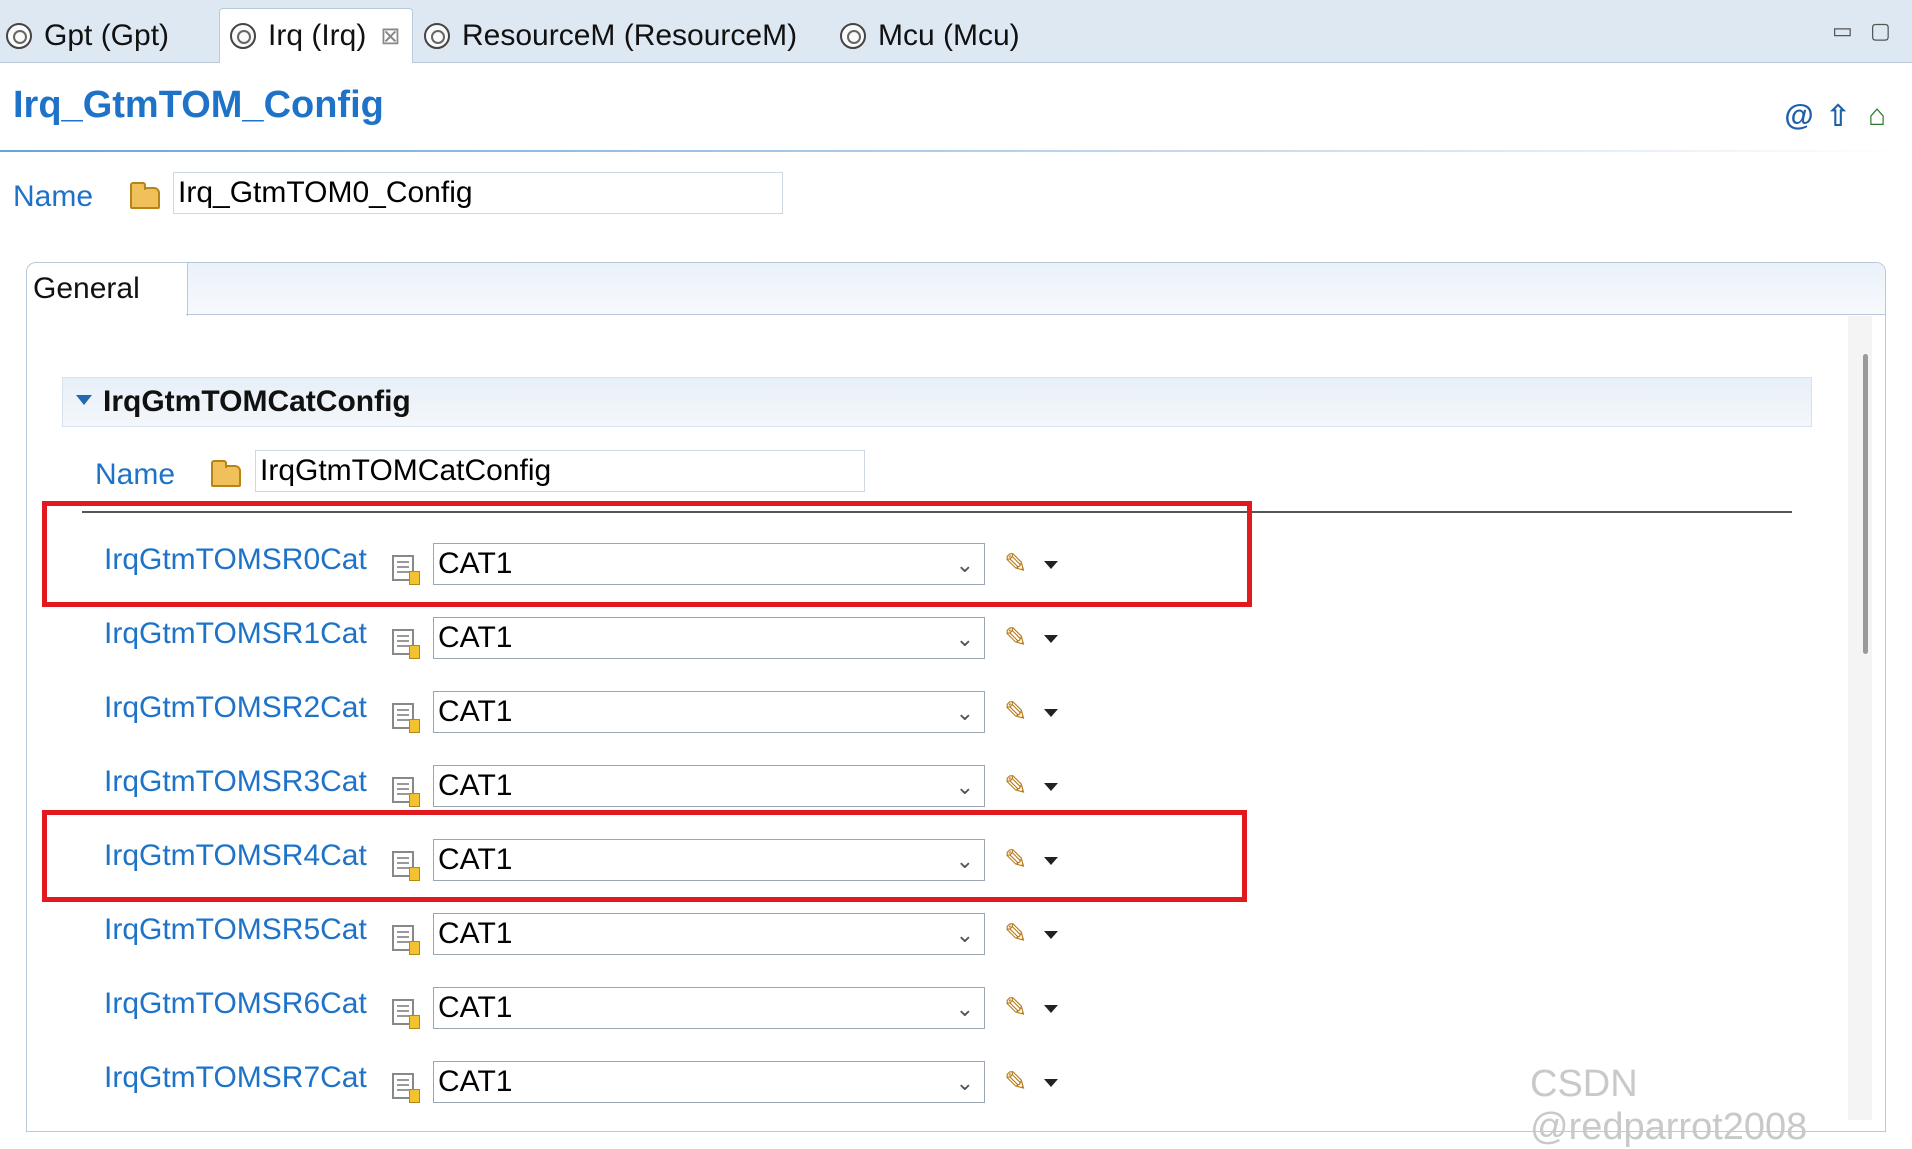 This screenshot has width=1912, height=1149. I want to click on tab-gpt-label: Gpt (Gpt), so click(107, 35).